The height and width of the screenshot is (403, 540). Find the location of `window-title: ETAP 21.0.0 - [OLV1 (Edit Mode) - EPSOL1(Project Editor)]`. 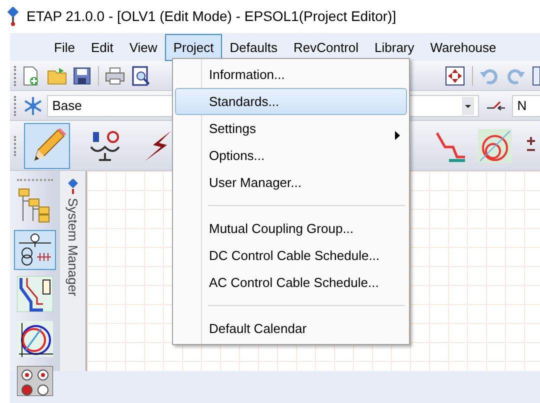

window-title: ETAP 21.0.0 - [OLV1 (Edit Mode) - EPSOL1(Project Editor)] is located at coordinates (211, 16).